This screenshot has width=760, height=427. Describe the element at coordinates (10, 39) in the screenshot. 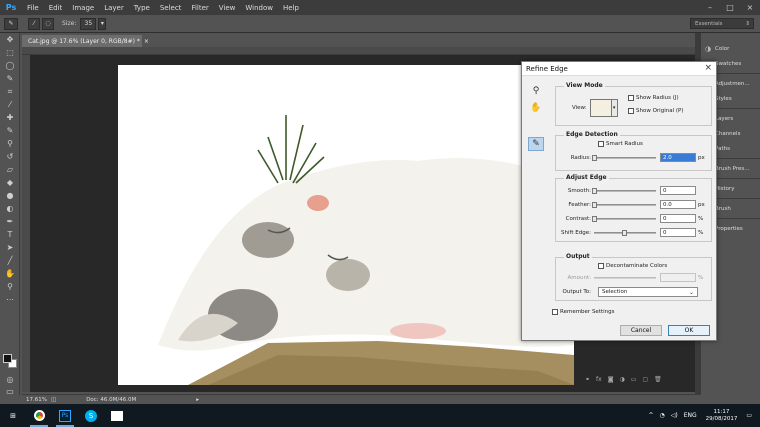

I see `move-tool-icon: ✥` at that location.